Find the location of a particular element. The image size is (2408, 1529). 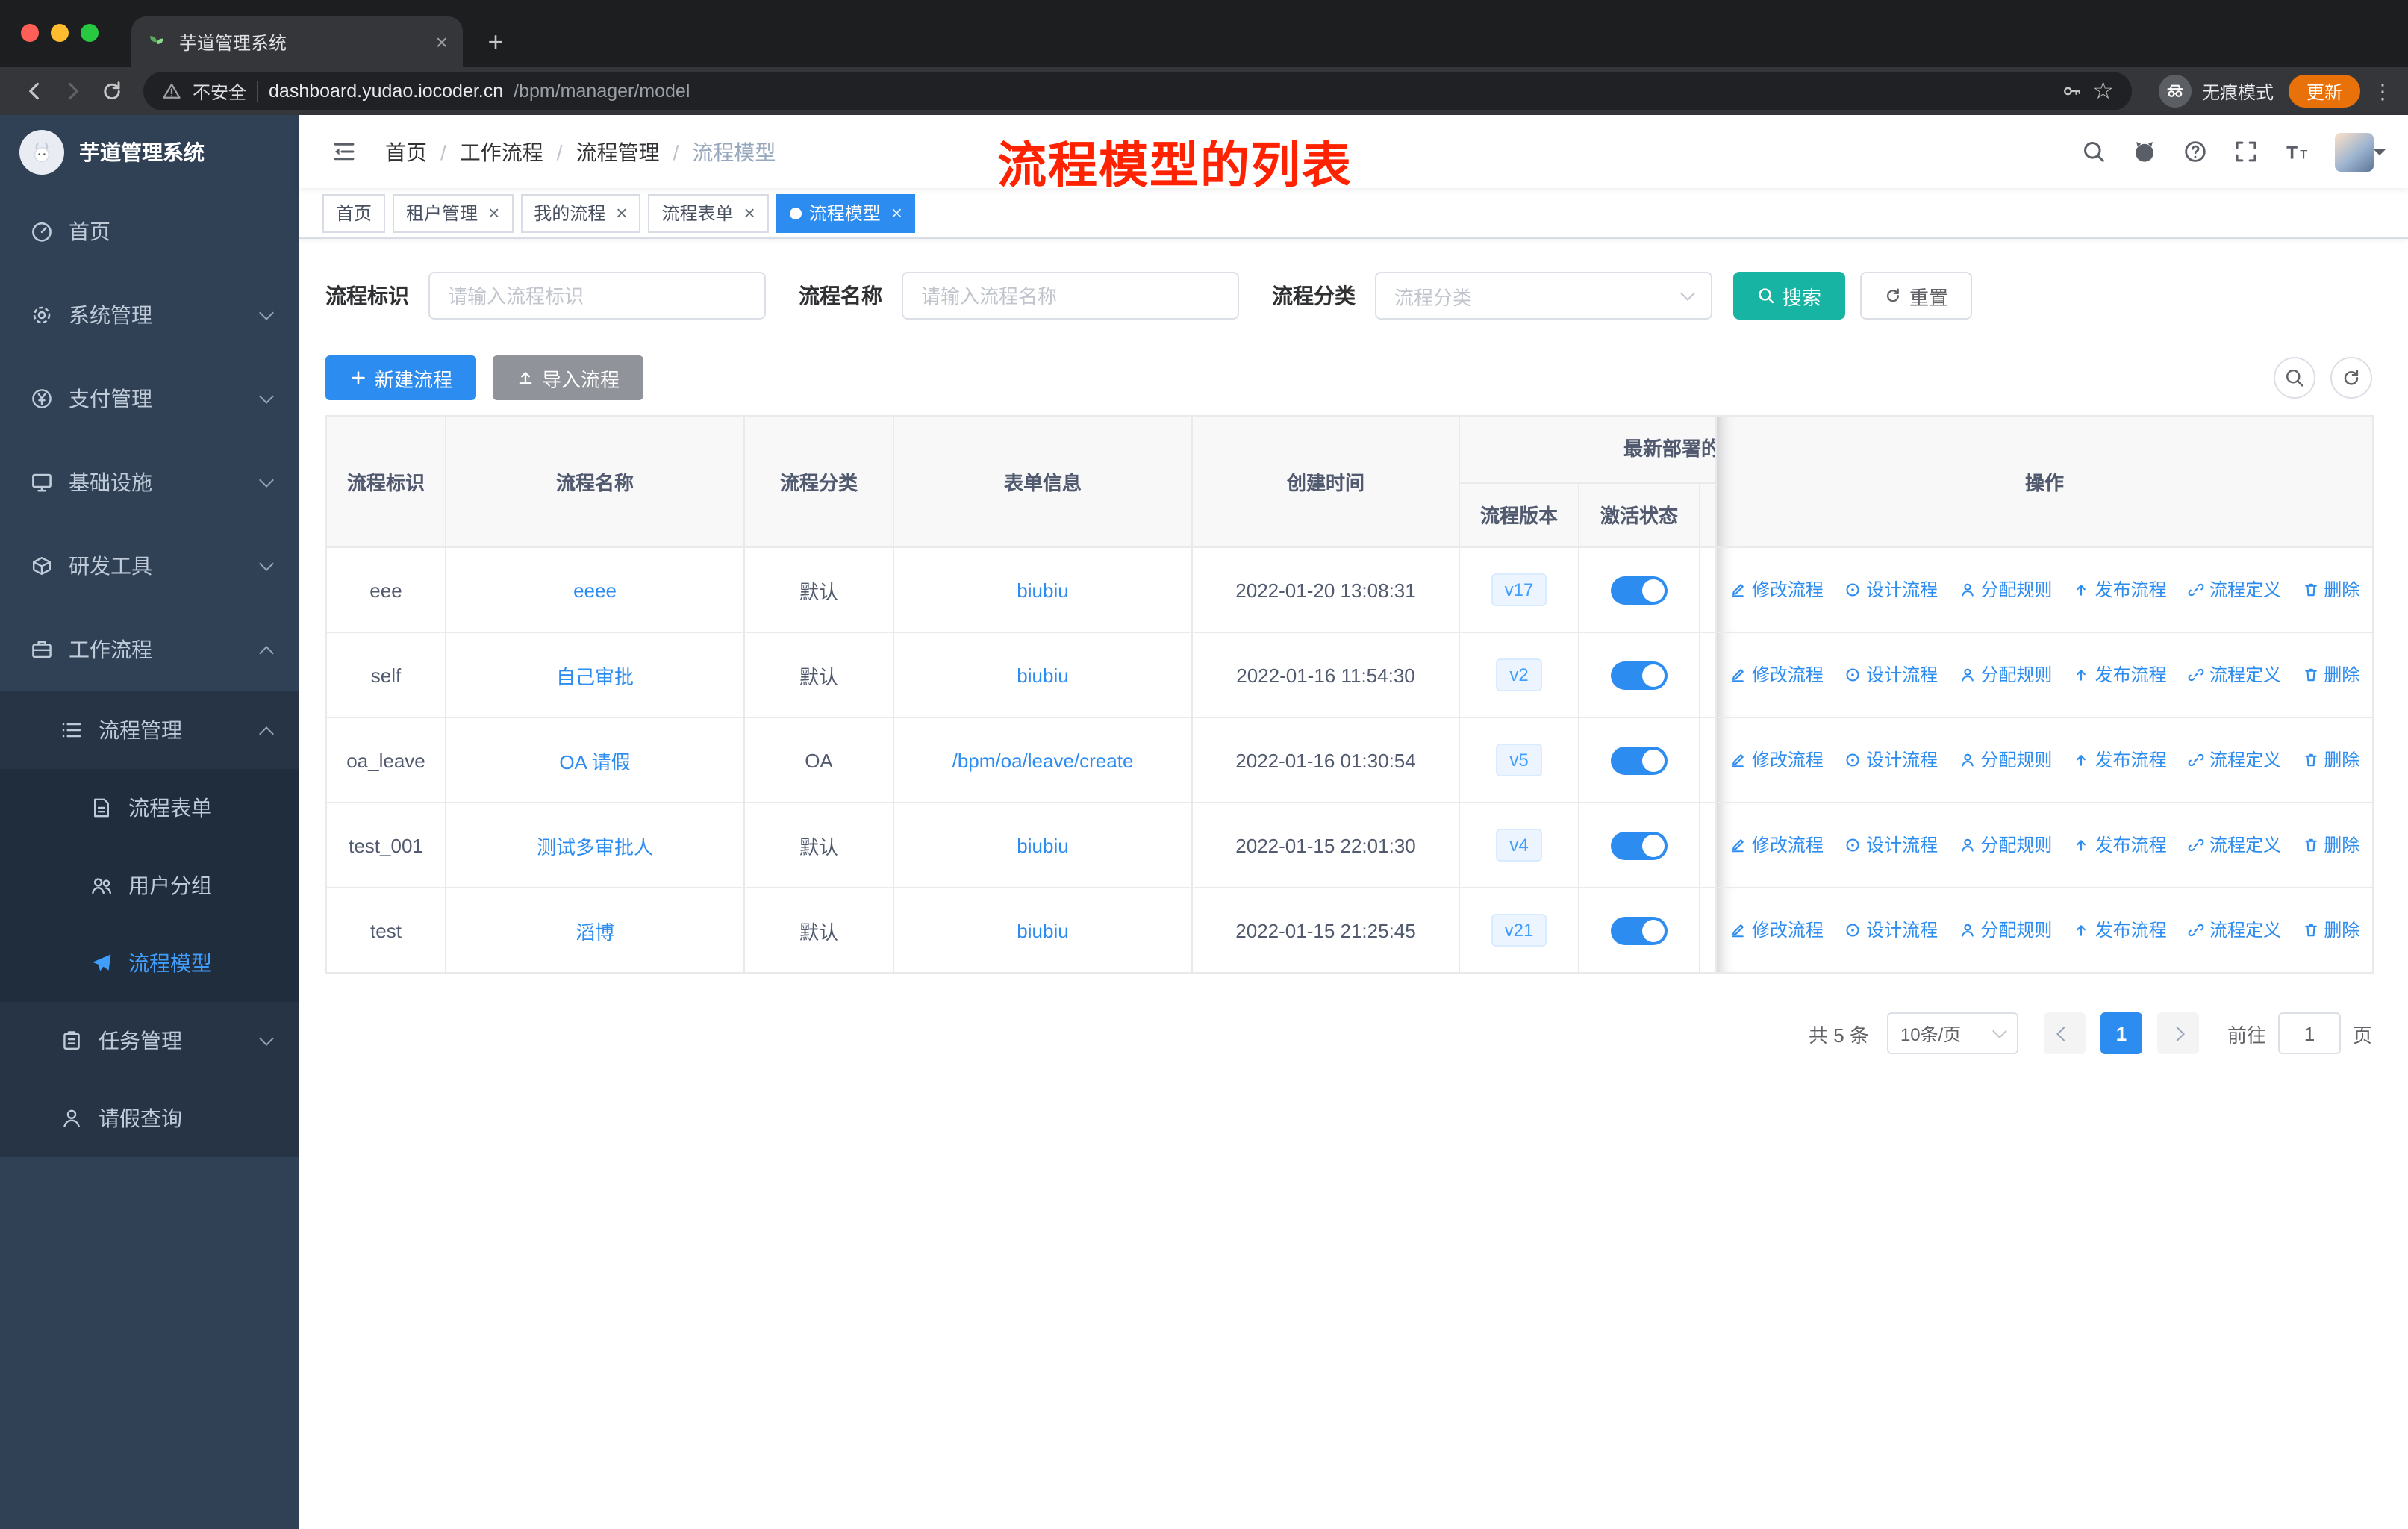

new-tab-button: + is located at coordinates (496, 42).